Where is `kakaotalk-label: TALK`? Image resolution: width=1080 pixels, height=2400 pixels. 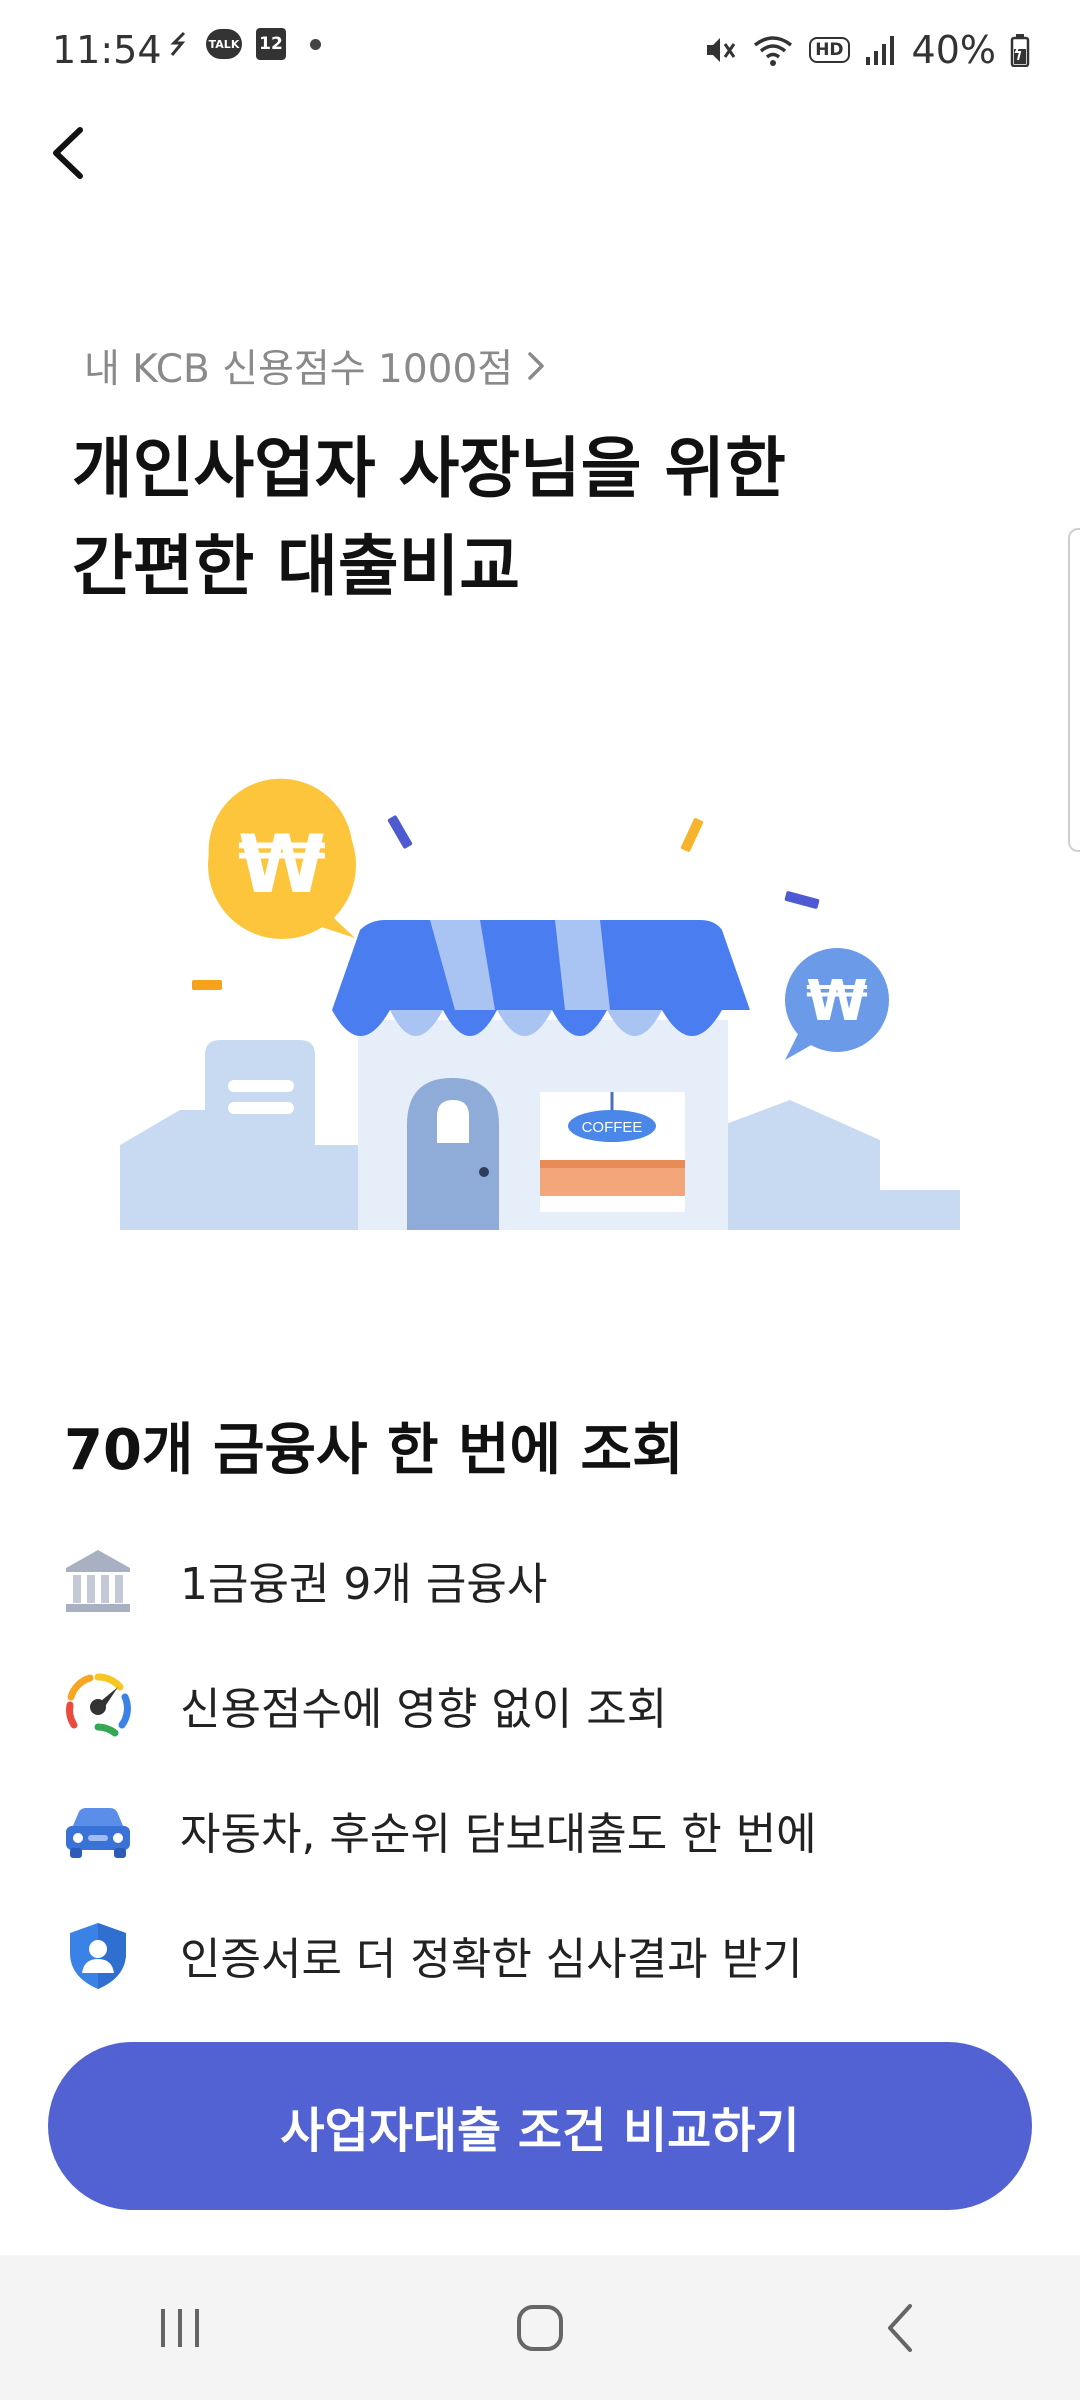 kakaotalk-label: TALK is located at coordinates (224, 44).